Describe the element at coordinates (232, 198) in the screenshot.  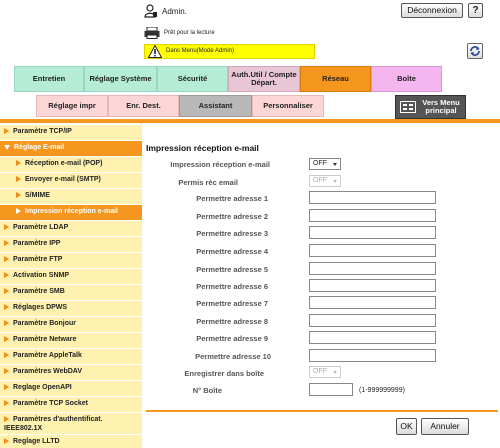
I see `permit-address-1-label: Permettre adresse 1` at that location.